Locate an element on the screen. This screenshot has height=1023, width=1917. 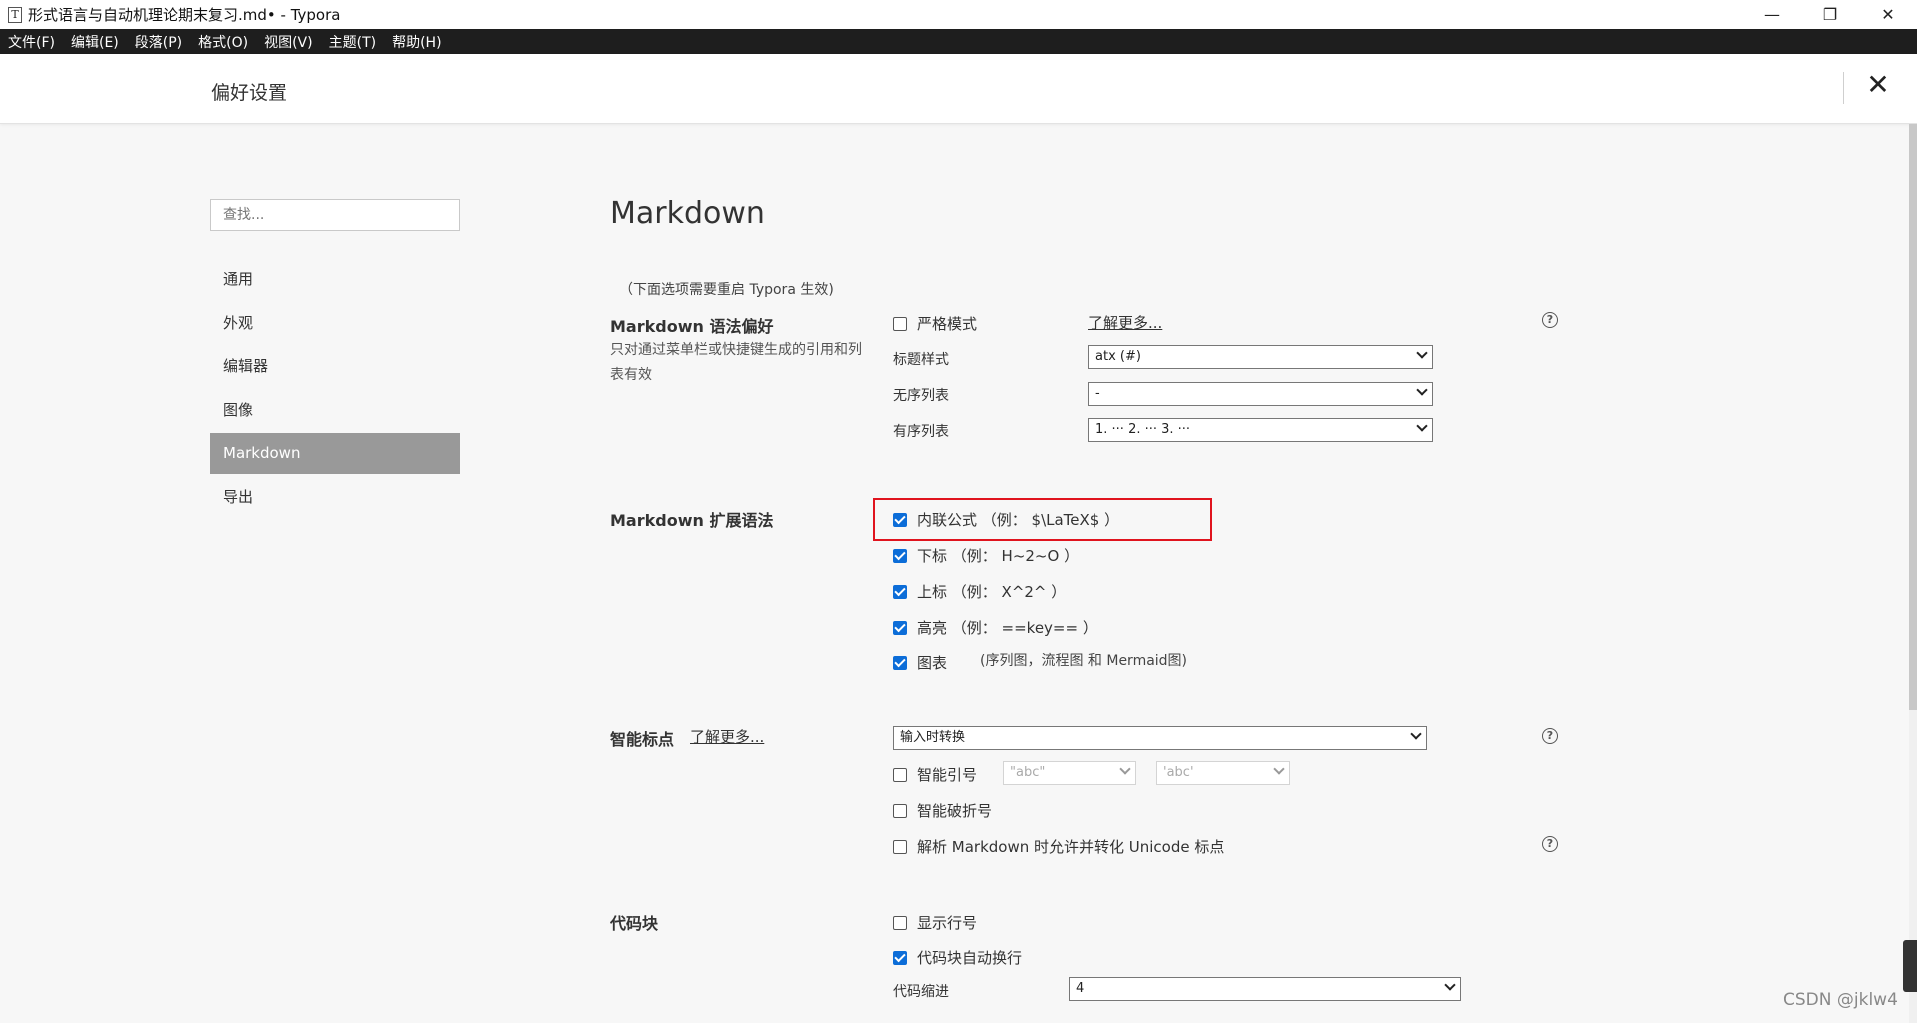
subscript-row: 下标 （例： H~2~O ） is located at coordinates (986, 555).